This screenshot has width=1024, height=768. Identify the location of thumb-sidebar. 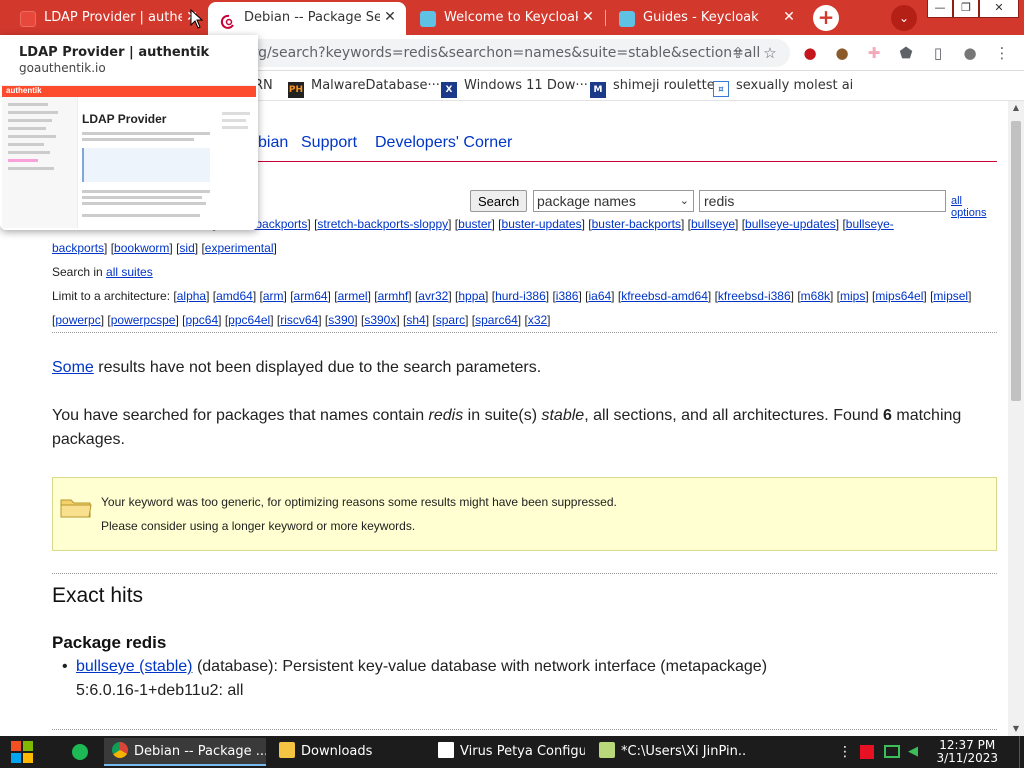
(40, 162).